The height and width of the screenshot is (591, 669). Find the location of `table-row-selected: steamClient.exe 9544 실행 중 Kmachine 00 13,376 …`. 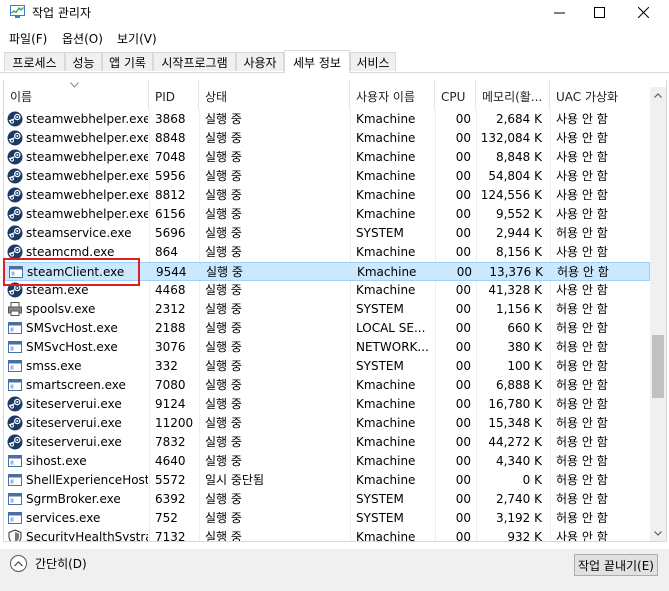

table-row-selected: steamClient.exe 9544 실행 중 Kmachine 00 13,376 … is located at coordinates (327, 271).